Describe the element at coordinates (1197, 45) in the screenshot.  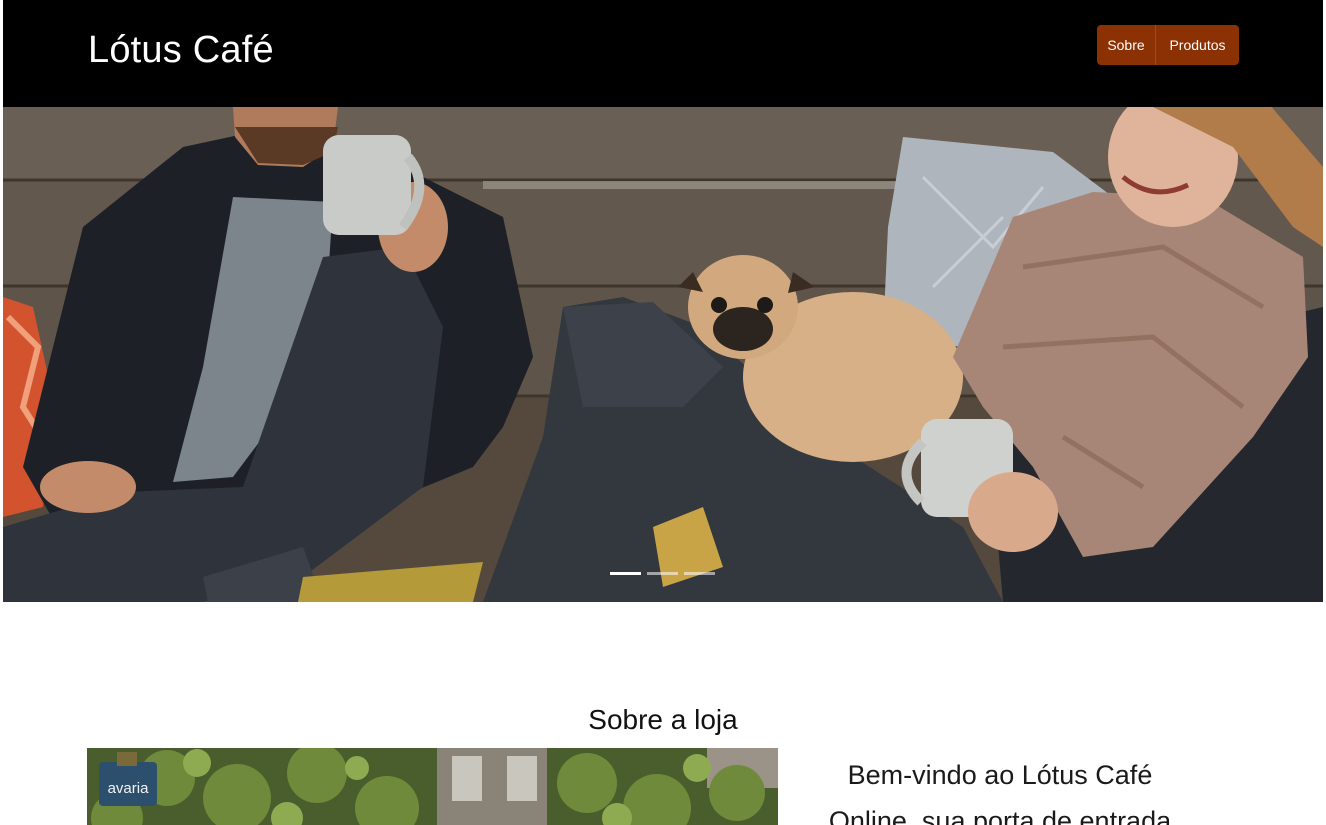
I see `nav-button-produtos: Produtos` at that location.